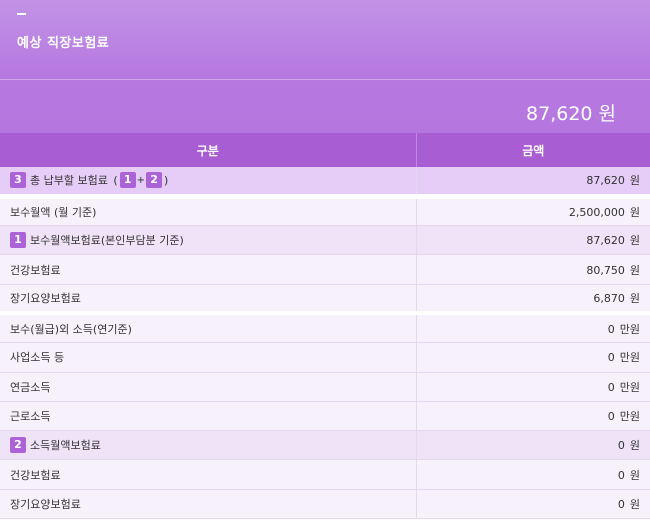 Image resolution: width=650 pixels, height=527 pixels. I want to click on total-payable-amount: 87,620, so click(605, 181).